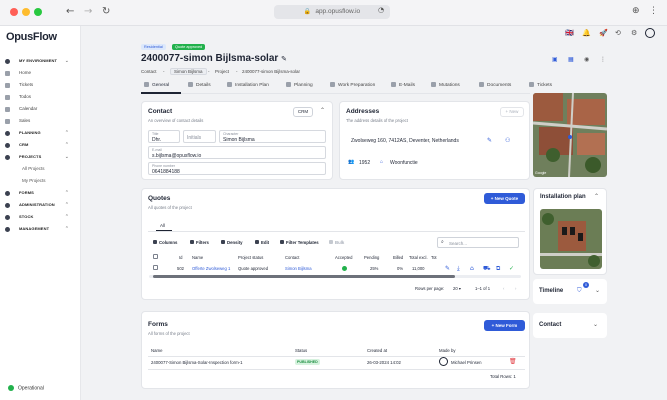 The height and width of the screenshot is (400, 667). Describe the element at coordinates (636, 11) in the screenshot. I see `download-icon: ⊕` at that location.